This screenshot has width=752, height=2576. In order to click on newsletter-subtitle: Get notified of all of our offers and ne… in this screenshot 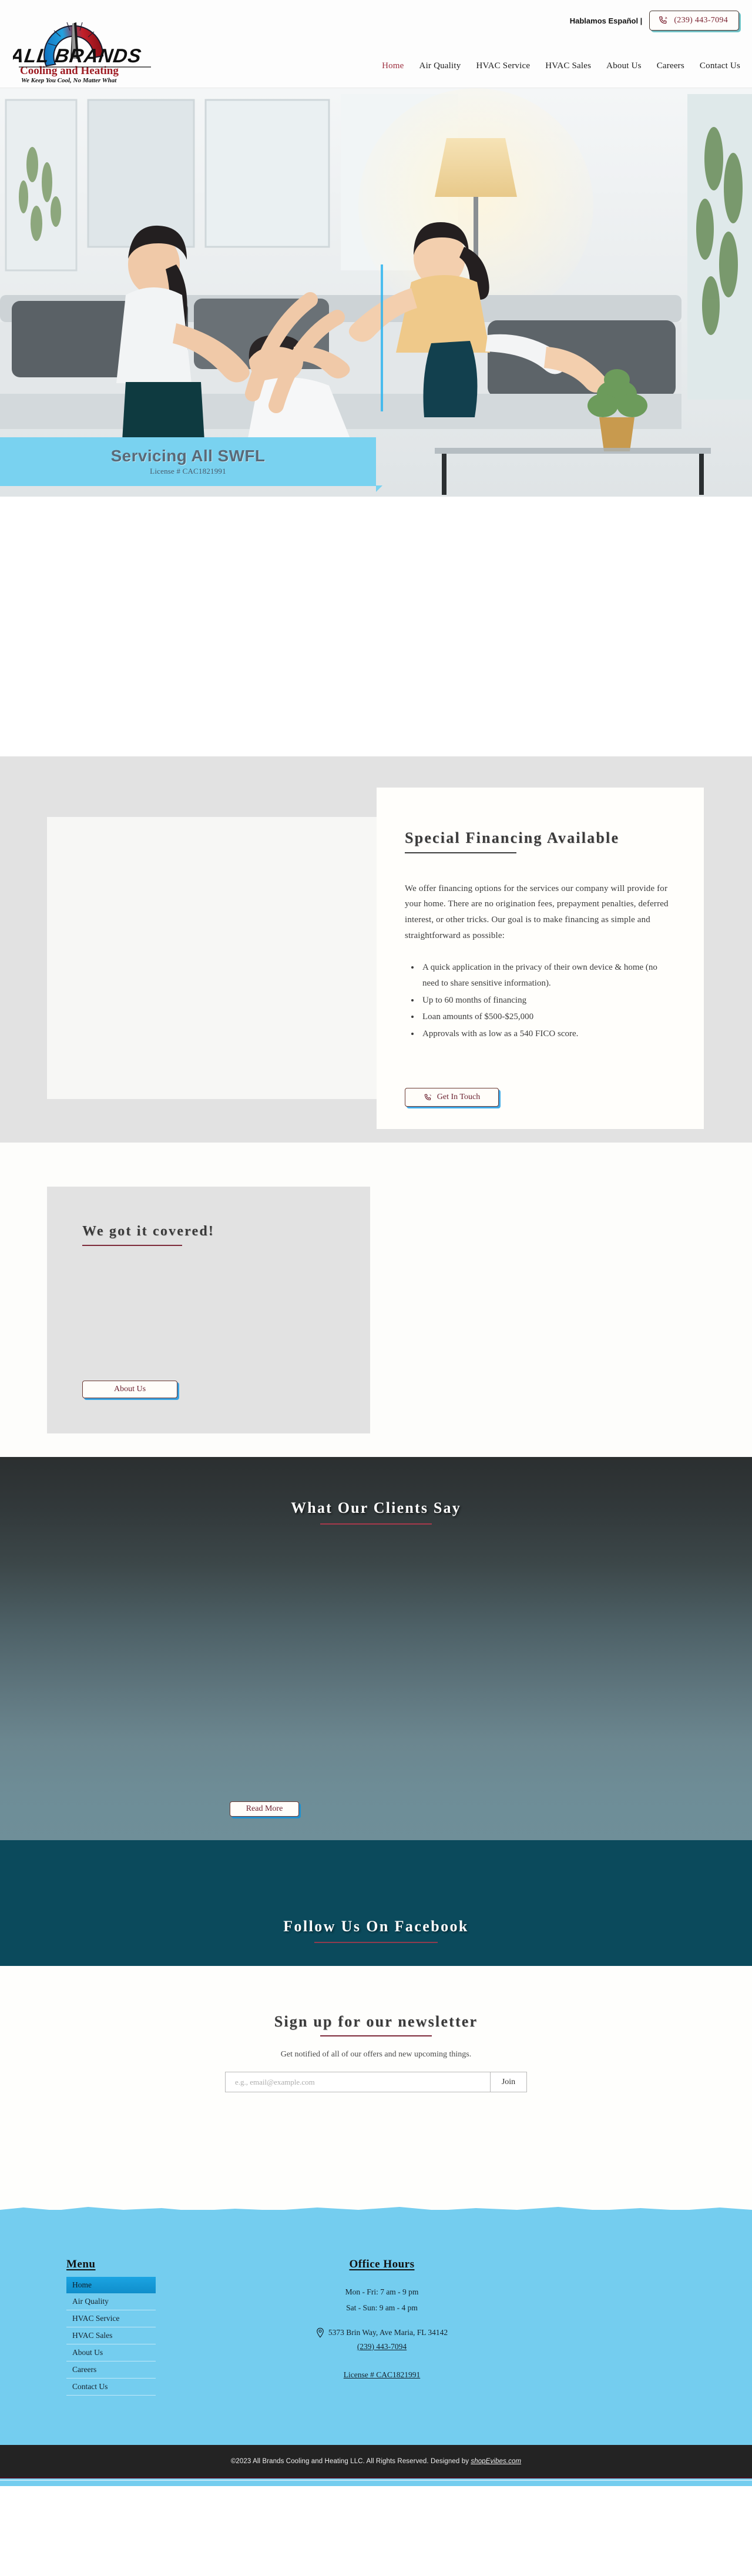, I will do `click(376, 2054)`.